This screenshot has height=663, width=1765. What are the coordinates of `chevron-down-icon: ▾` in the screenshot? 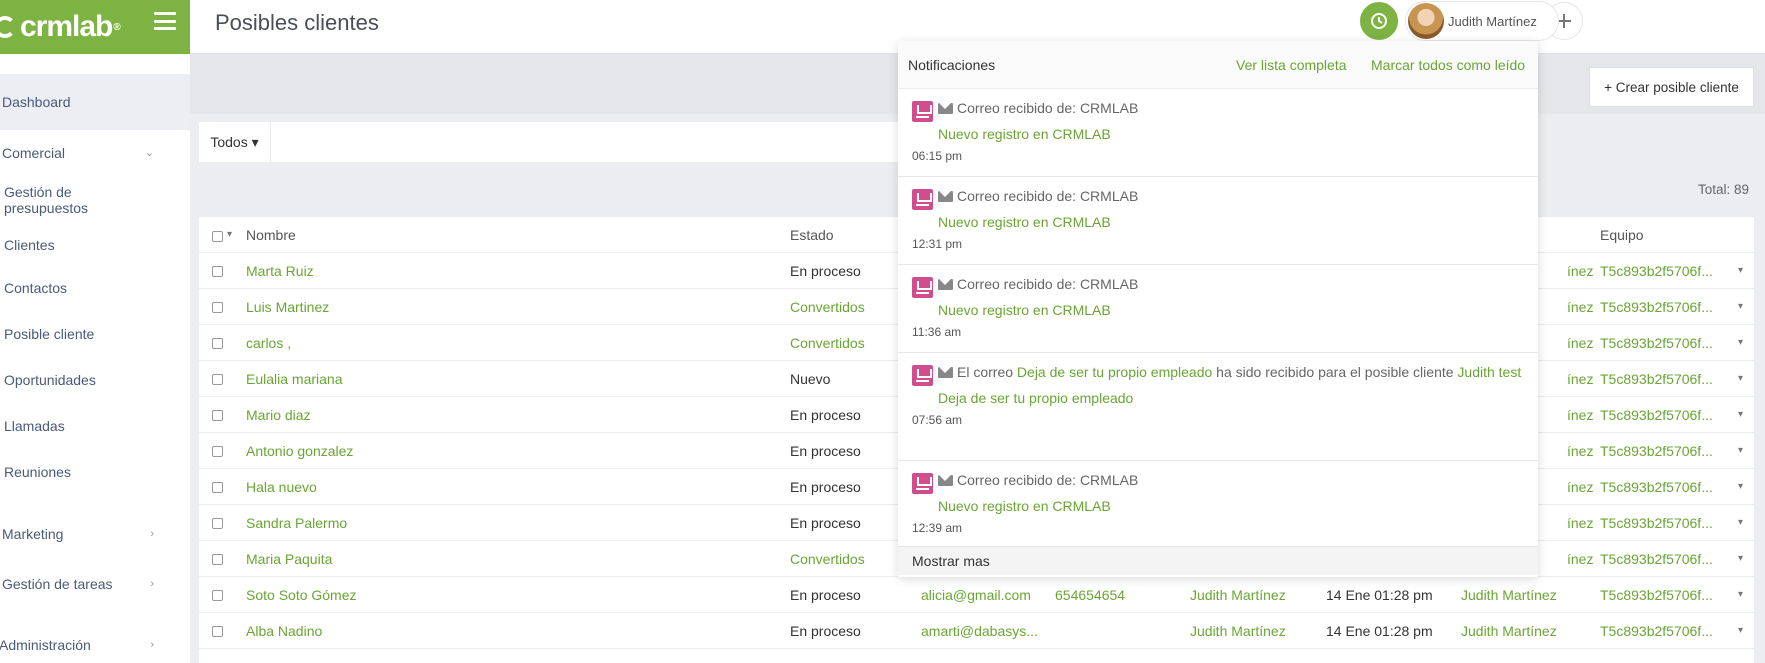 It's located at (229, 235).